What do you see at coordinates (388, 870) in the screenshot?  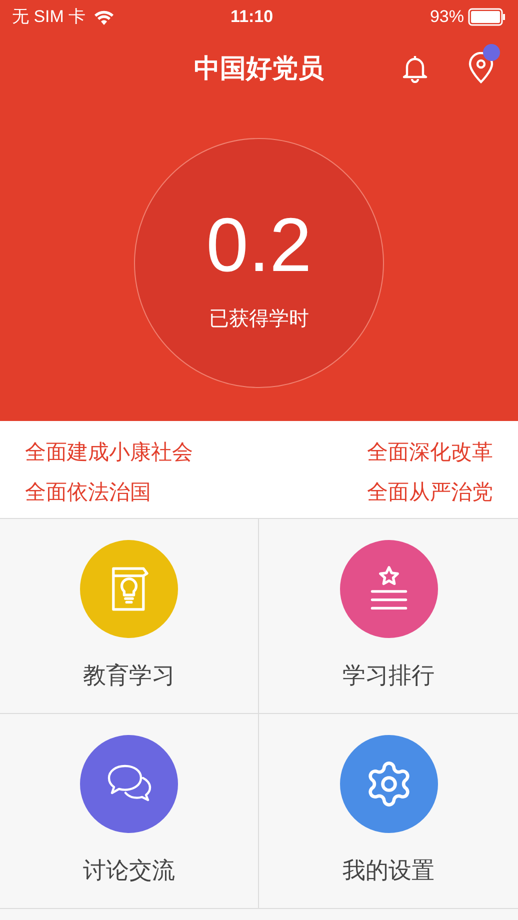 I see `menu-label: 我的设置` at bounding box center [388, 870].